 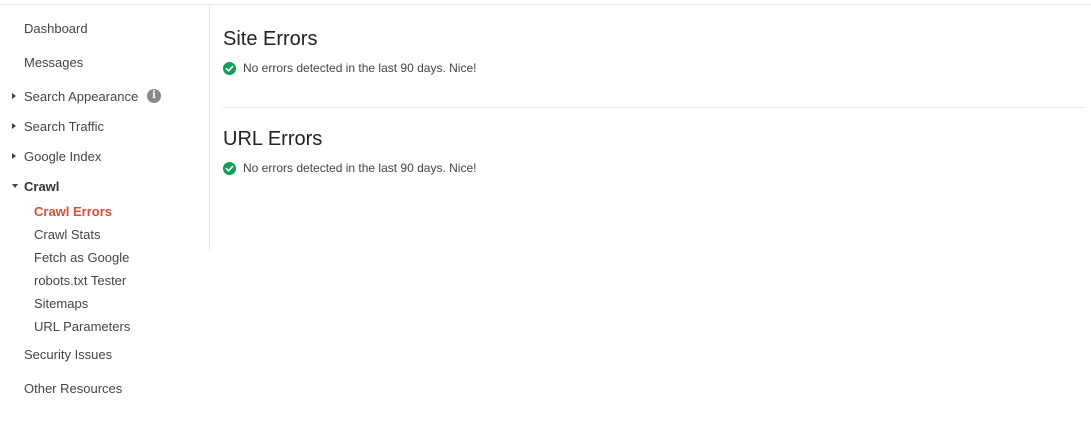 What do you see at coordinates (61, 303) in the screenshot?
I see `sidebar-subitem-sitemaps: Sitemaps` at bounding box center [61, 303].